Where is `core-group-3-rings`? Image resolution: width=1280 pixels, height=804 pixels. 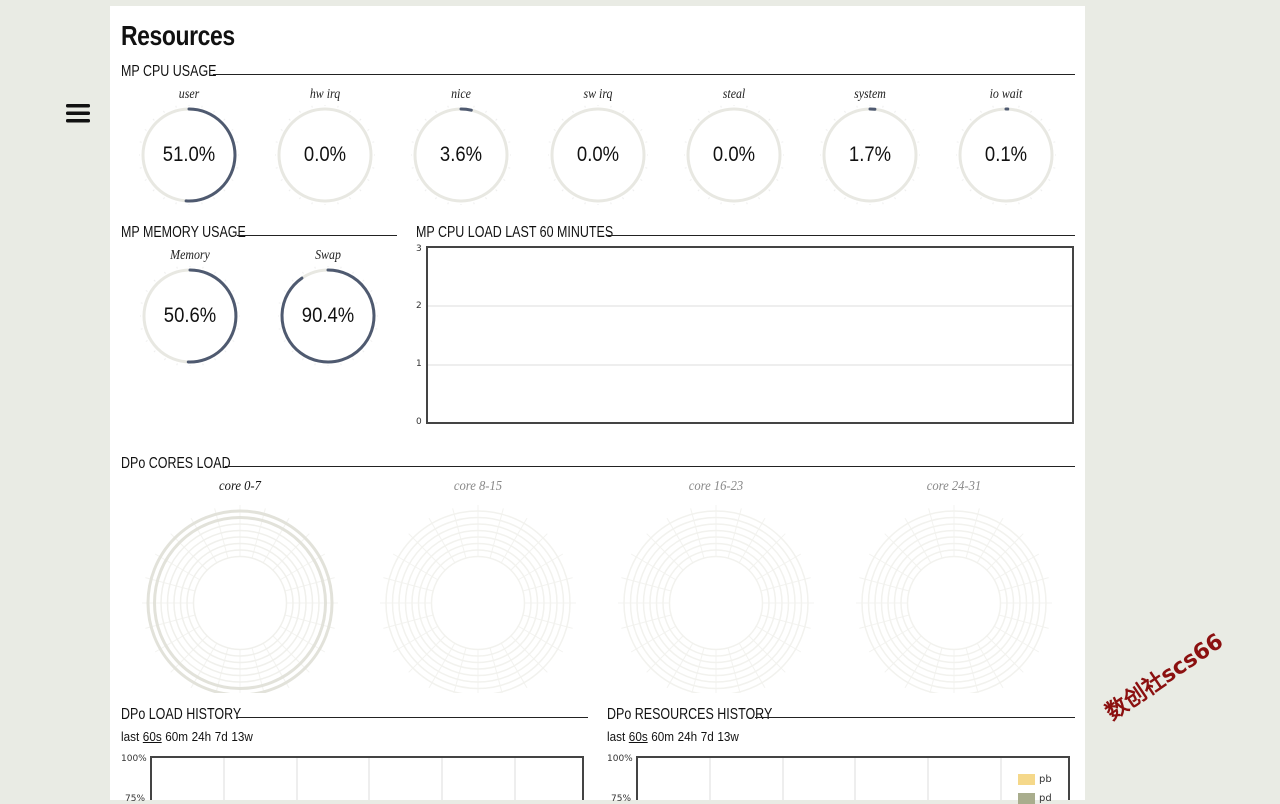
core-group-3-rings is located at coordinates (716, 593).